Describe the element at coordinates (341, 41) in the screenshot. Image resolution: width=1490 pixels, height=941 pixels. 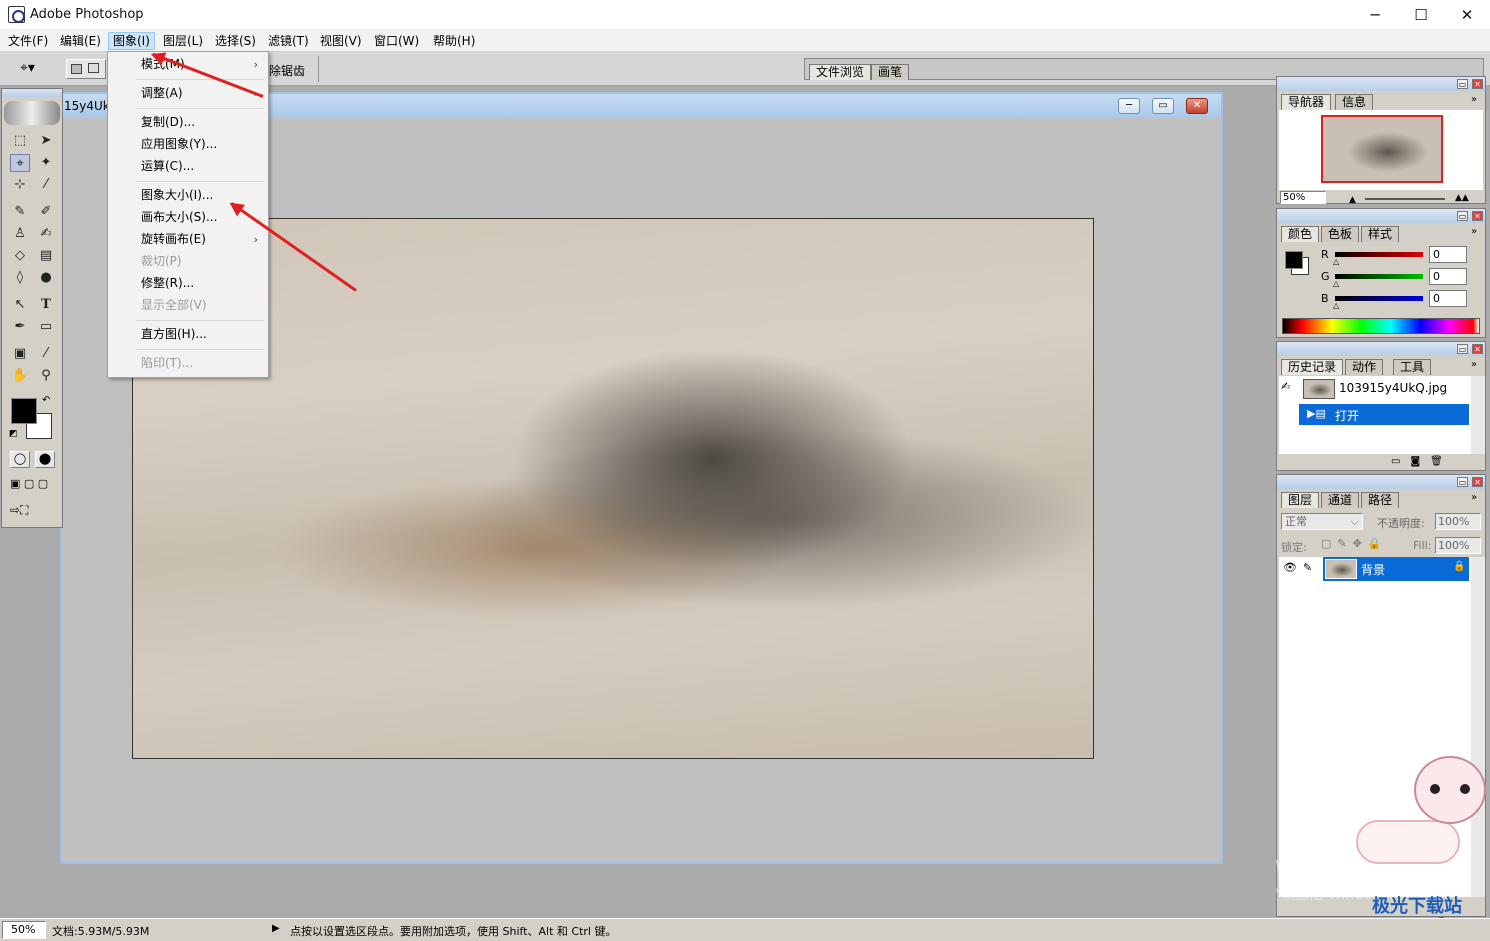
I see `menu-view: 视图(V)` at that location.